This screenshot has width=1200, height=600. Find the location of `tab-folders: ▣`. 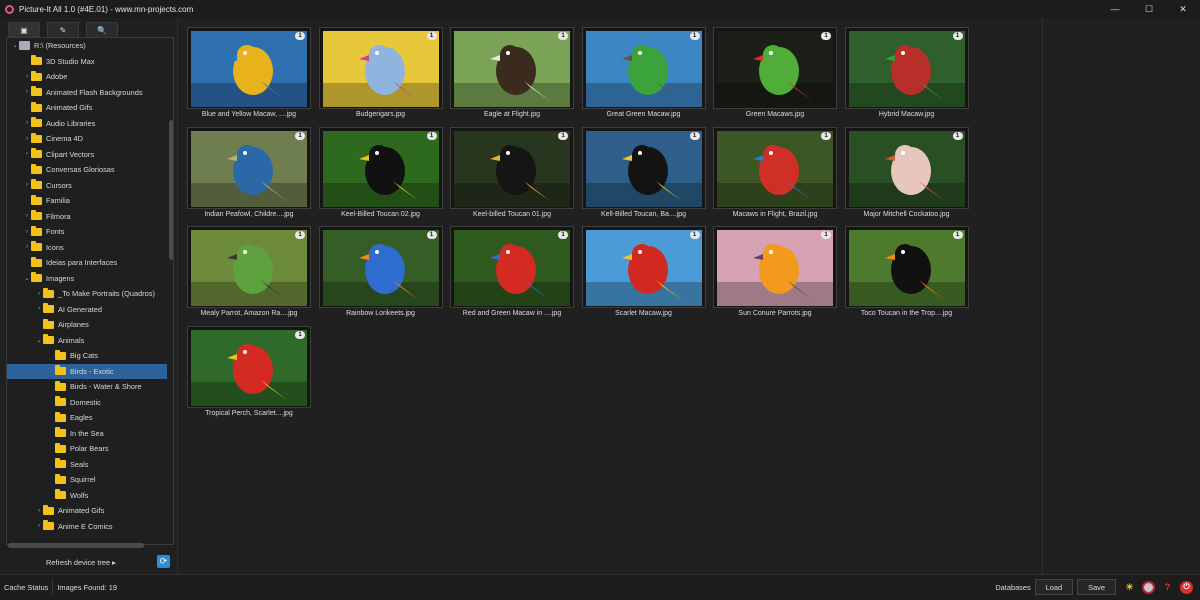

tab-folders: ▣ is located at coordinates (24, 29).